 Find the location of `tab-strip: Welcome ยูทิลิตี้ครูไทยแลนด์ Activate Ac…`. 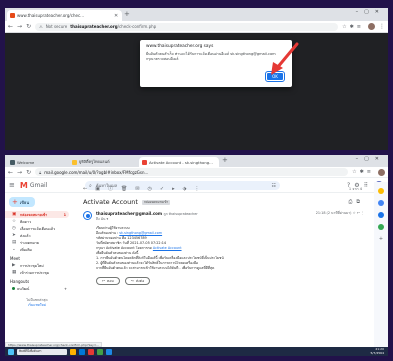

tab-strip: Welcome ยูทิลิตี้ครูไทยแลนด์ Activate Ac… is located at coordinates (196, 161).